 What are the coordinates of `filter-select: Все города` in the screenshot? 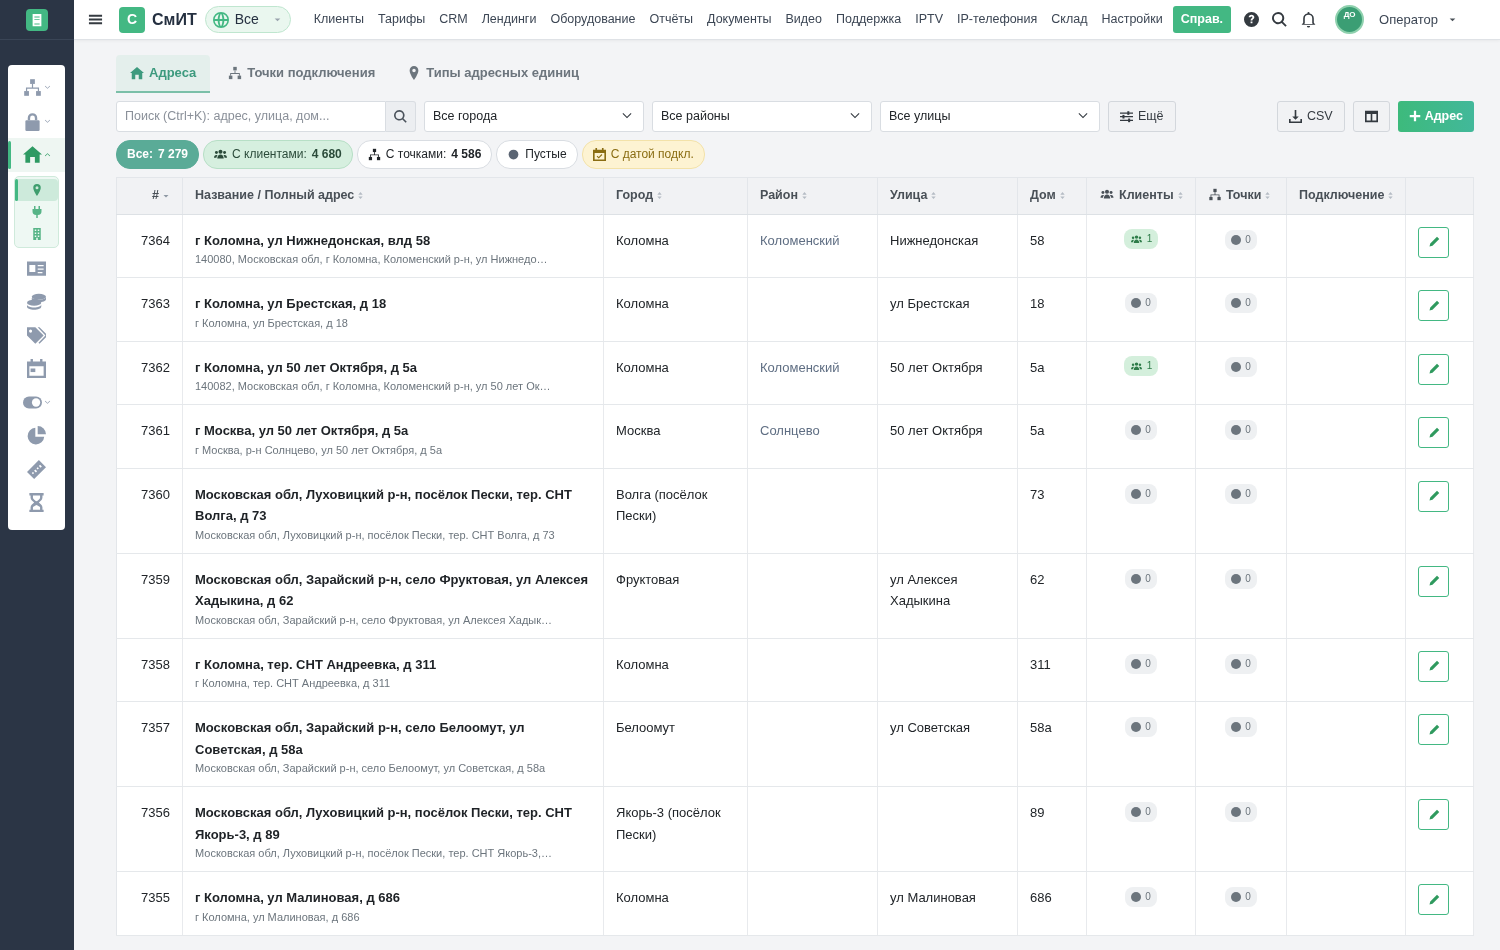 It's located at (534, 116).